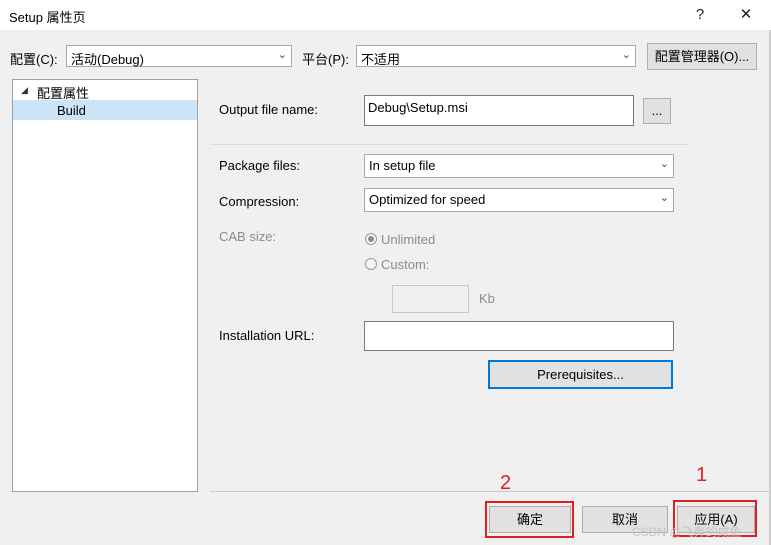 The width and height of the screenshot is (771, 545). Describe the element at coordinates (499, 110) in the screenshot. I see `output-file-input: Debug\Setup.msi` at that location.